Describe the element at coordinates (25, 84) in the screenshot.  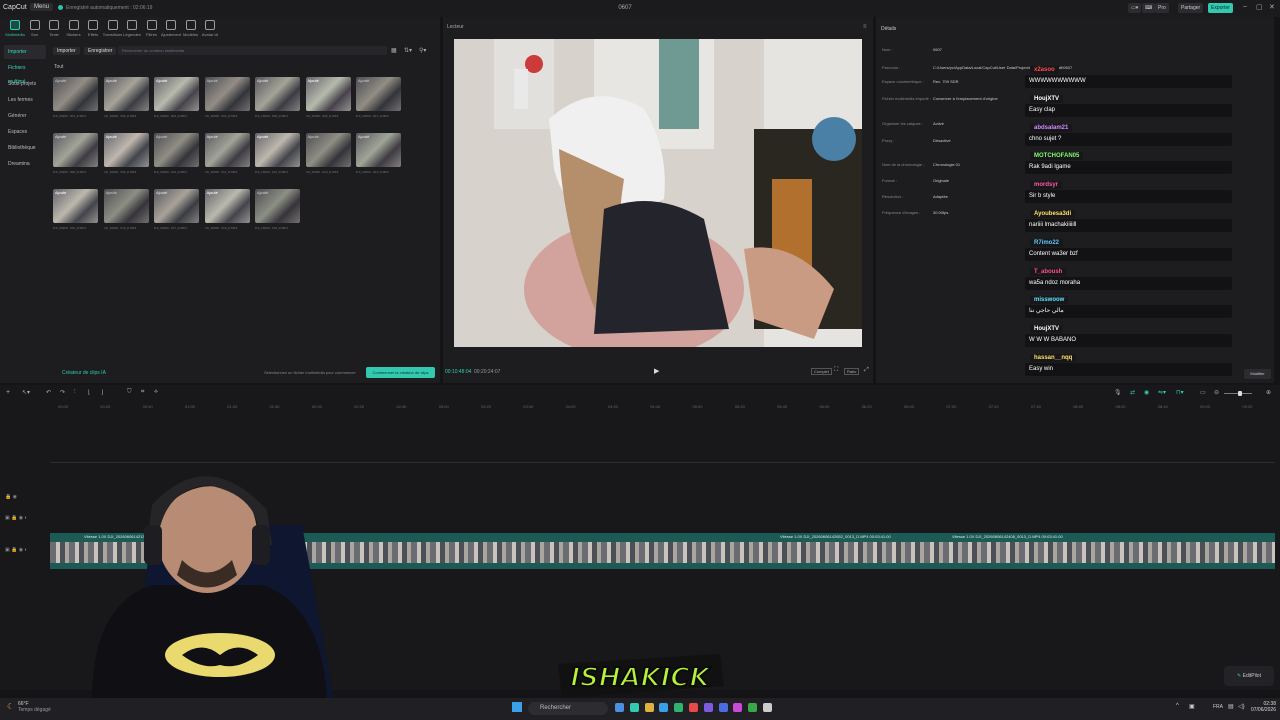
I see `sidebar-item: Sous-projets` at that location.